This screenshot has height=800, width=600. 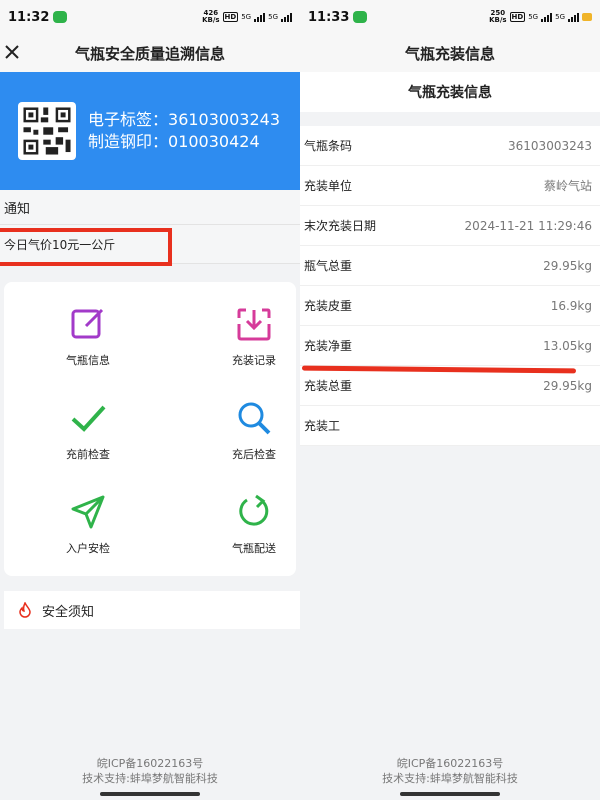 I want to click on safety-notice-label: 安全须知, so click(x=68, y=612).